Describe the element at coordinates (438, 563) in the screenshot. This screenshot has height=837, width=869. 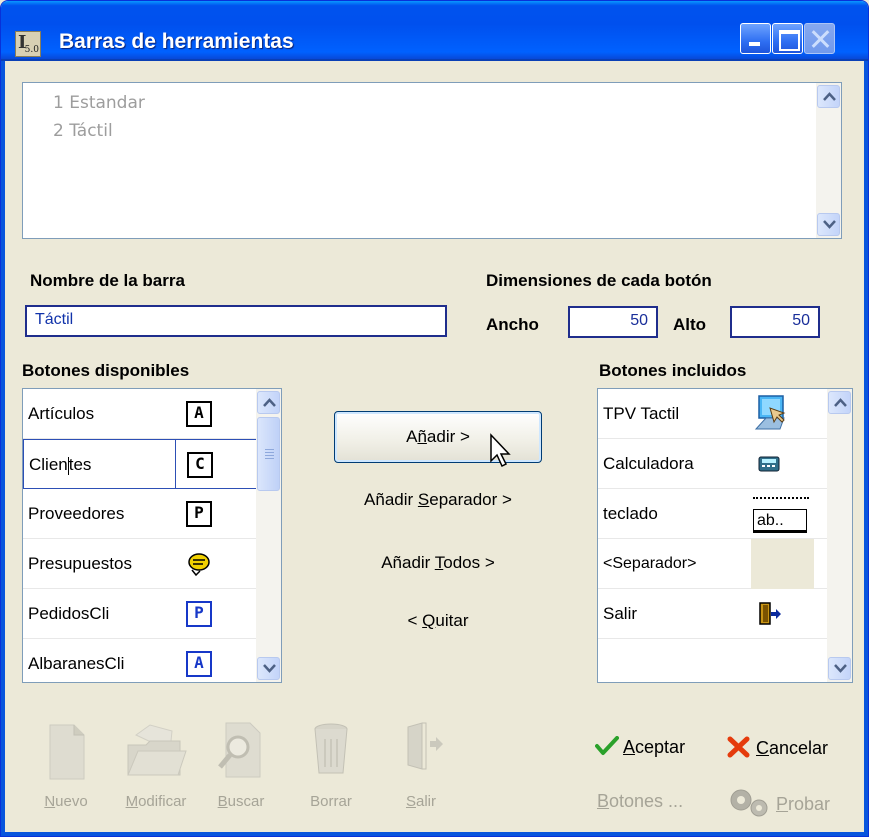
I see `add-all-button: Añadir Todos >` at that location.